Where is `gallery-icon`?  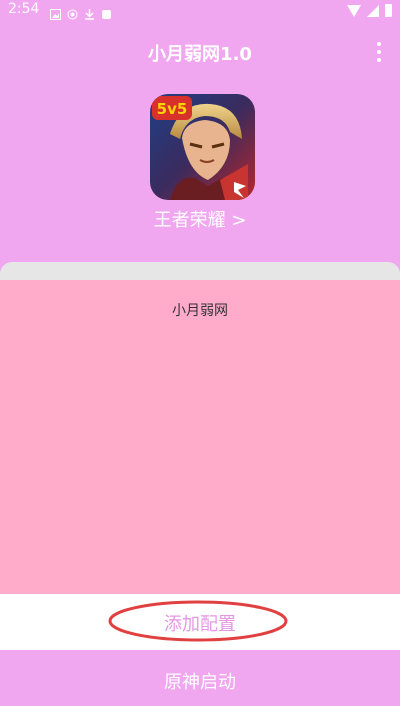 gallery-icon is located at coordinates (55, 12).